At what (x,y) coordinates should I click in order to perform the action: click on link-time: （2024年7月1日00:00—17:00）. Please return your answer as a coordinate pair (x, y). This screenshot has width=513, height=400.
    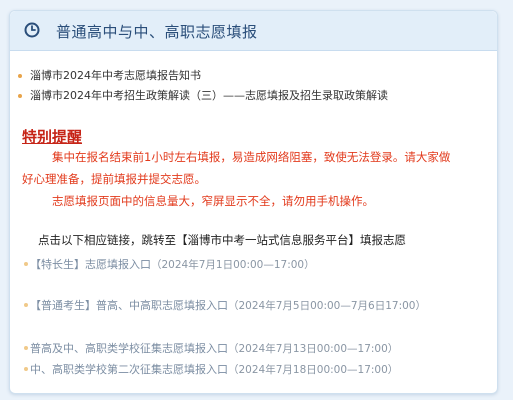
    Looking at the image, I should click on (233, 265).